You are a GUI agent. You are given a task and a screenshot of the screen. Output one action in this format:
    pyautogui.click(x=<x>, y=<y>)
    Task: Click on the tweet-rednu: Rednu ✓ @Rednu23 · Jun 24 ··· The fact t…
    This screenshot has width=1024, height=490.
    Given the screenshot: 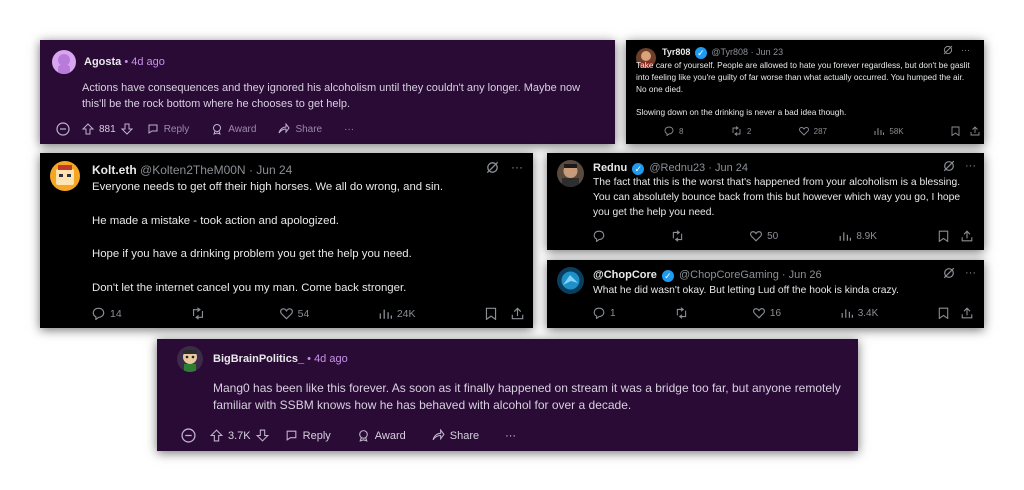 What is the action you would take?
    pyautogui.click(x=765, y=201)
    